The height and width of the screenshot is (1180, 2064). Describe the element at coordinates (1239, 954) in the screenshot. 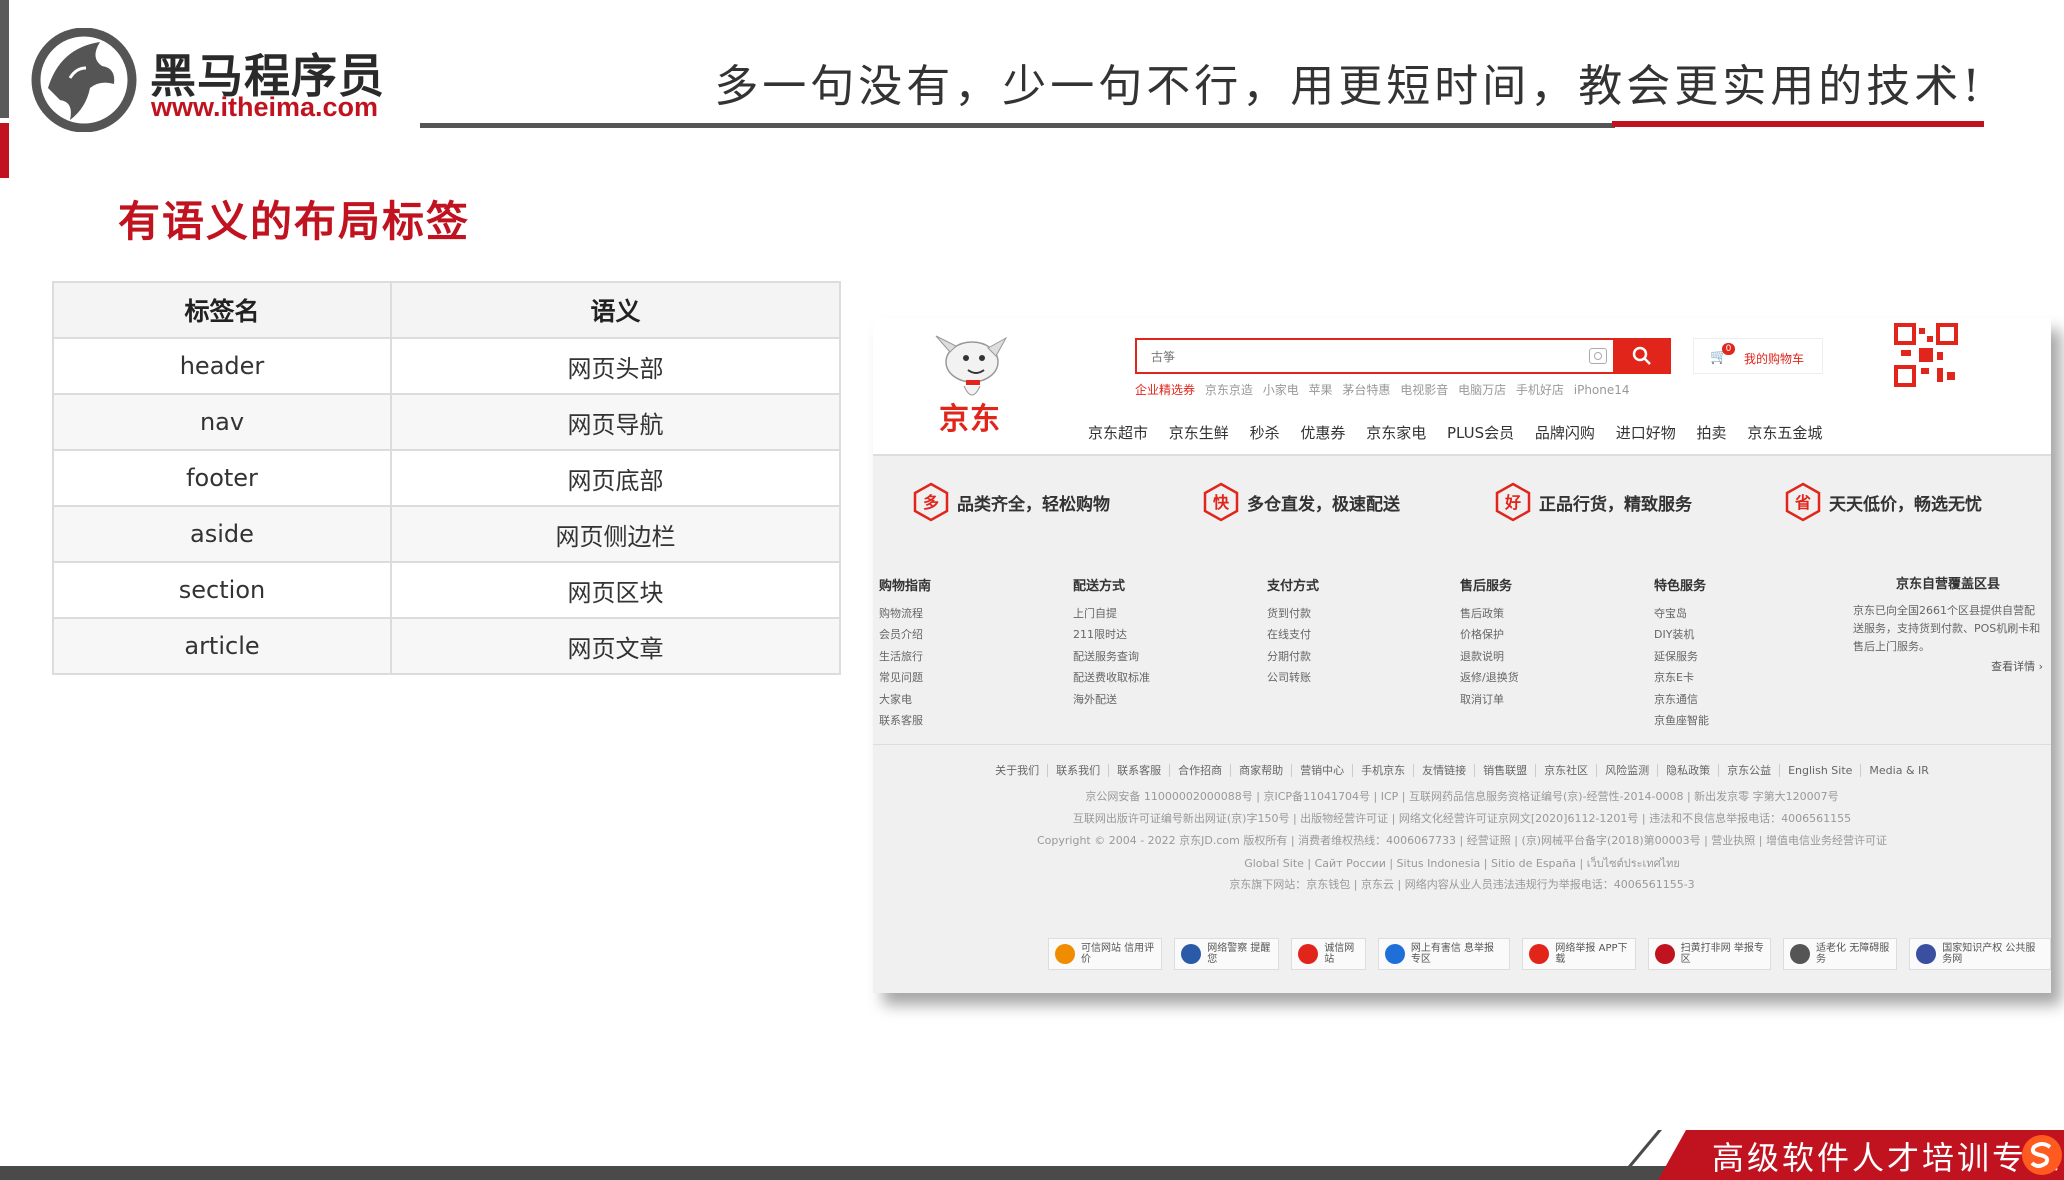

I see `cert-badge-label: 网络警察 提醒您` at that location.